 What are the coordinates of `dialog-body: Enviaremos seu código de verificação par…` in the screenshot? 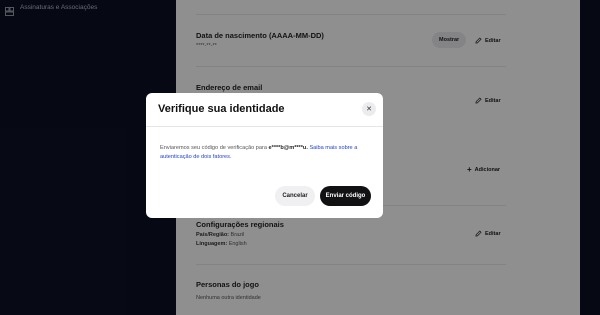 It's located at (266, 153).